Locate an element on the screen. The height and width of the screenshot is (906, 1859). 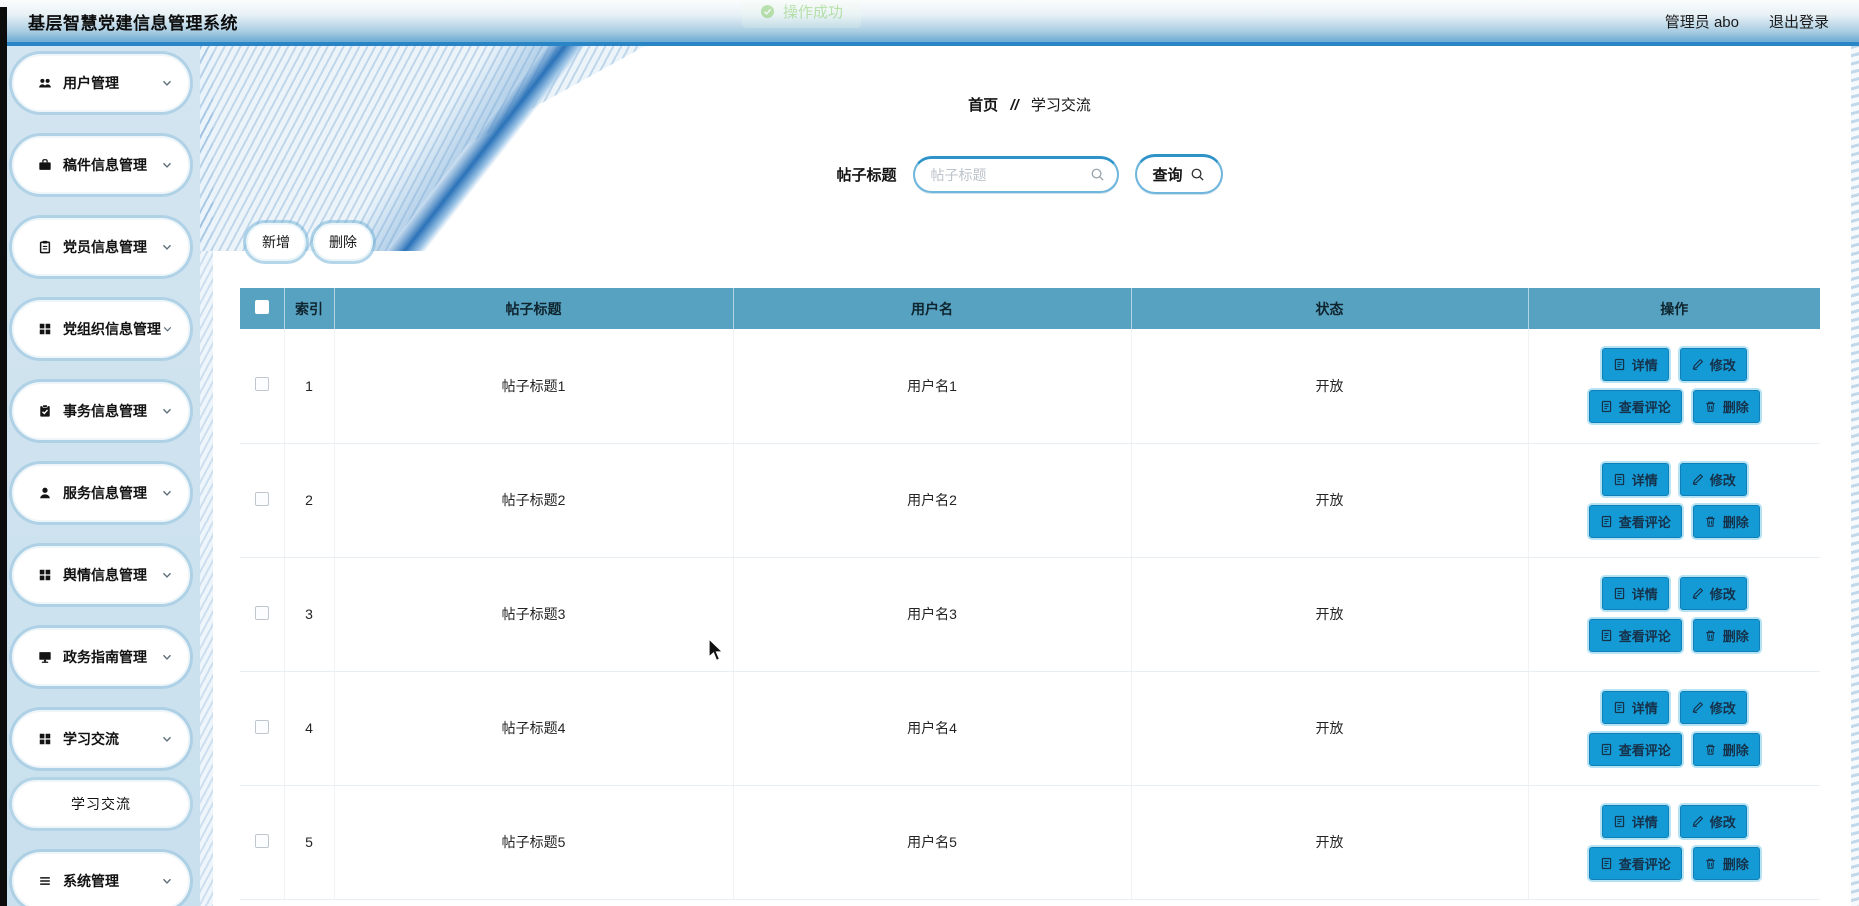
sidebar-item-label: 政务指南管理 is located at coordinates (105, 657).